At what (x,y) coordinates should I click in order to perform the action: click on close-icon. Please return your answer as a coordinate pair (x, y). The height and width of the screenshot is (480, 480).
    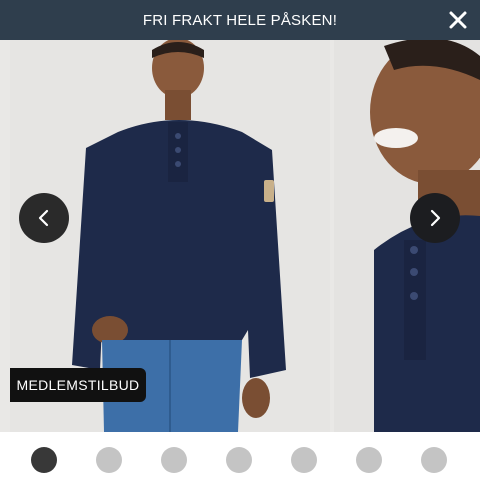
    Looking at the image, I should click on (458, 20).